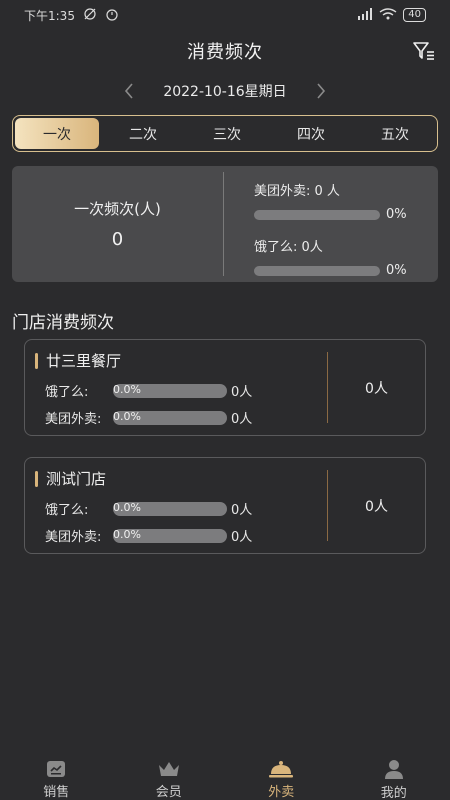 This screenshot has width=450, height=800. What do you see at coordinates (49, 15) in the screenshot?
I see `status-time: 下午1:35` at bounding box center [49, 15].